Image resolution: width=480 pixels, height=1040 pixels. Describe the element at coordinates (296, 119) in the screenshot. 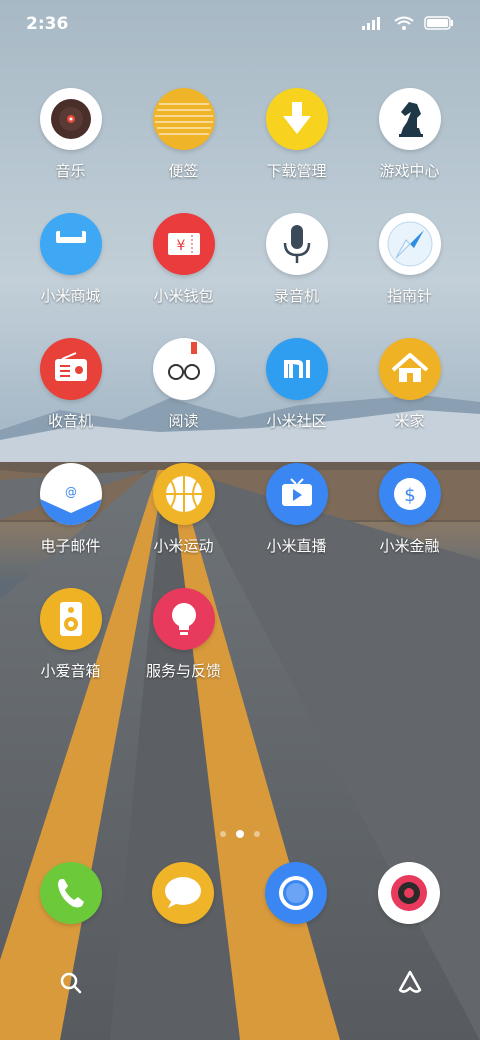

I see `download-arrow-icon` at that location.